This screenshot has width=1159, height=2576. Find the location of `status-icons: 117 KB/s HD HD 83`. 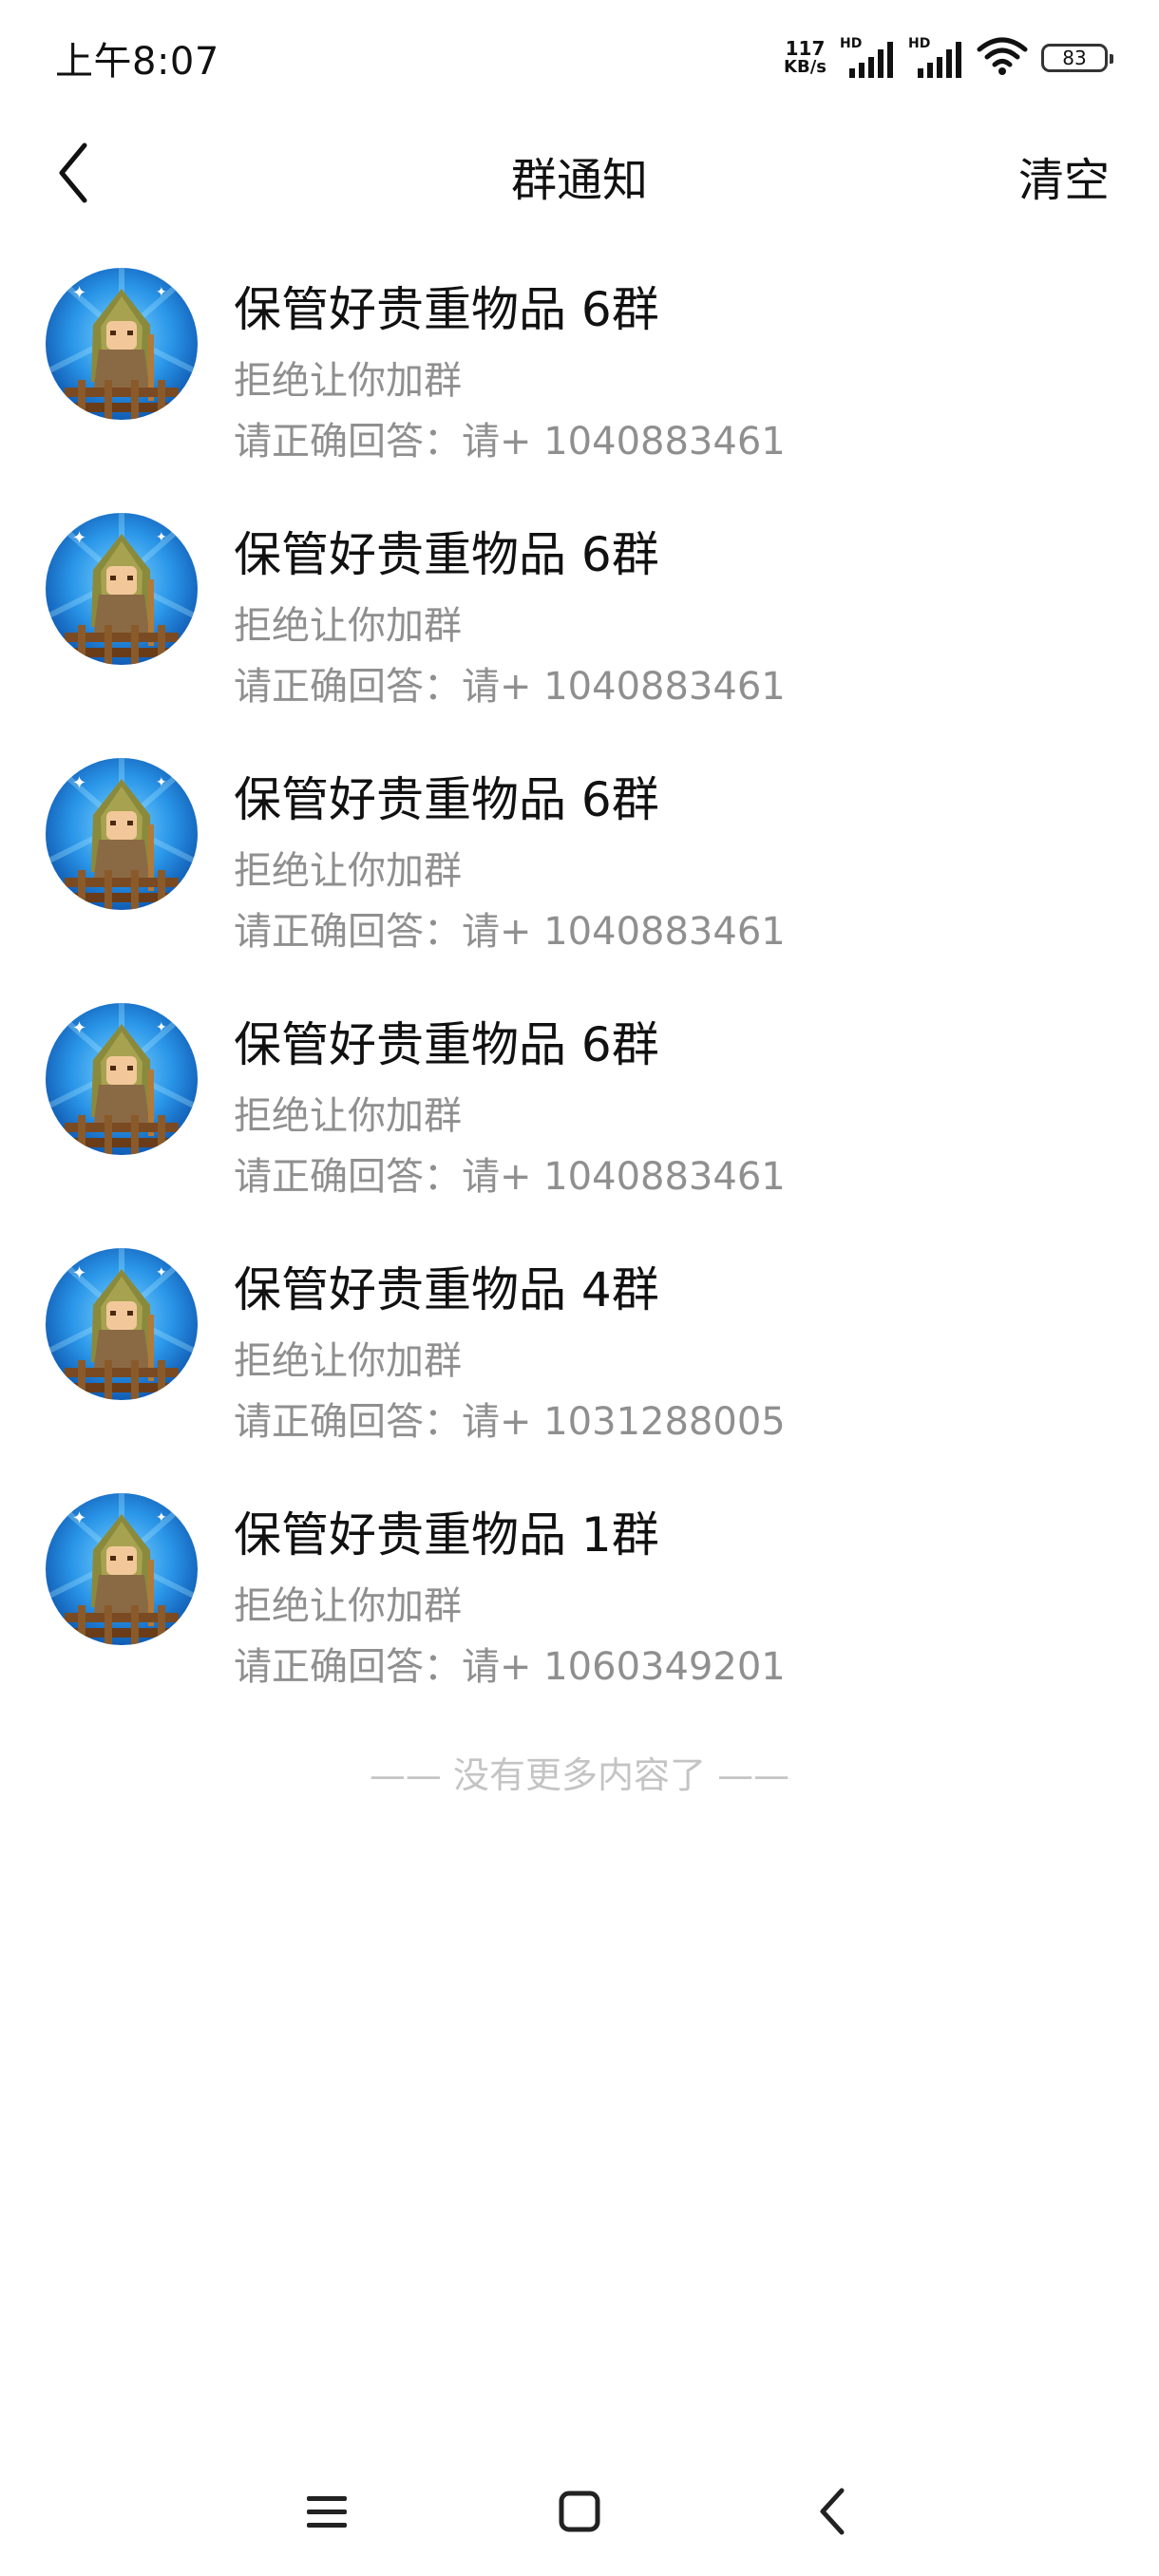

status-icons: 117 KB/s HD HD 83 is located at coordinates (948, 58).